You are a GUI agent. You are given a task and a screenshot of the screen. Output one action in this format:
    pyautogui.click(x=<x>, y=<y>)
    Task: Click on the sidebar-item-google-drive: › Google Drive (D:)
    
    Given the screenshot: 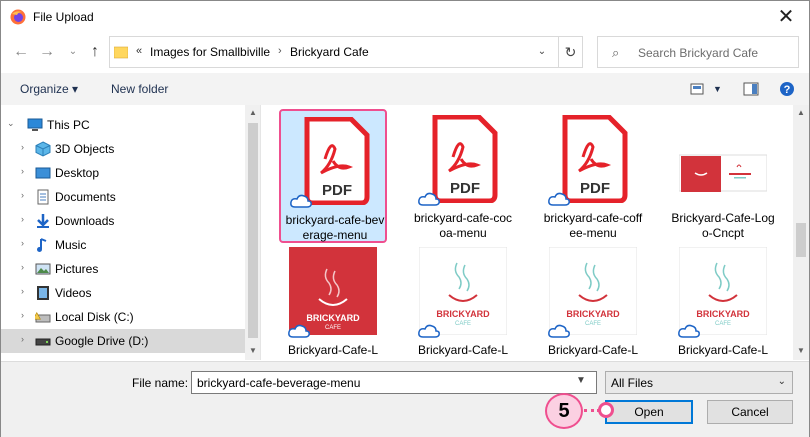 What is the action you would take?
    pyautogui.click(x=123, y=341)
    